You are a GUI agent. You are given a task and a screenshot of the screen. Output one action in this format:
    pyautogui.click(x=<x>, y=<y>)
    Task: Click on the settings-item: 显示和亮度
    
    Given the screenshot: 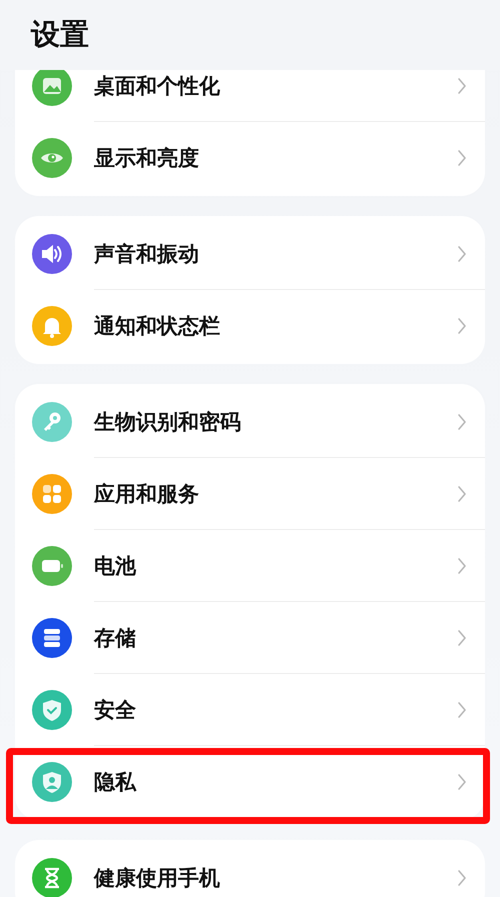 What is the action you would take?
    pyautogui.click(x=250, y=158)
    